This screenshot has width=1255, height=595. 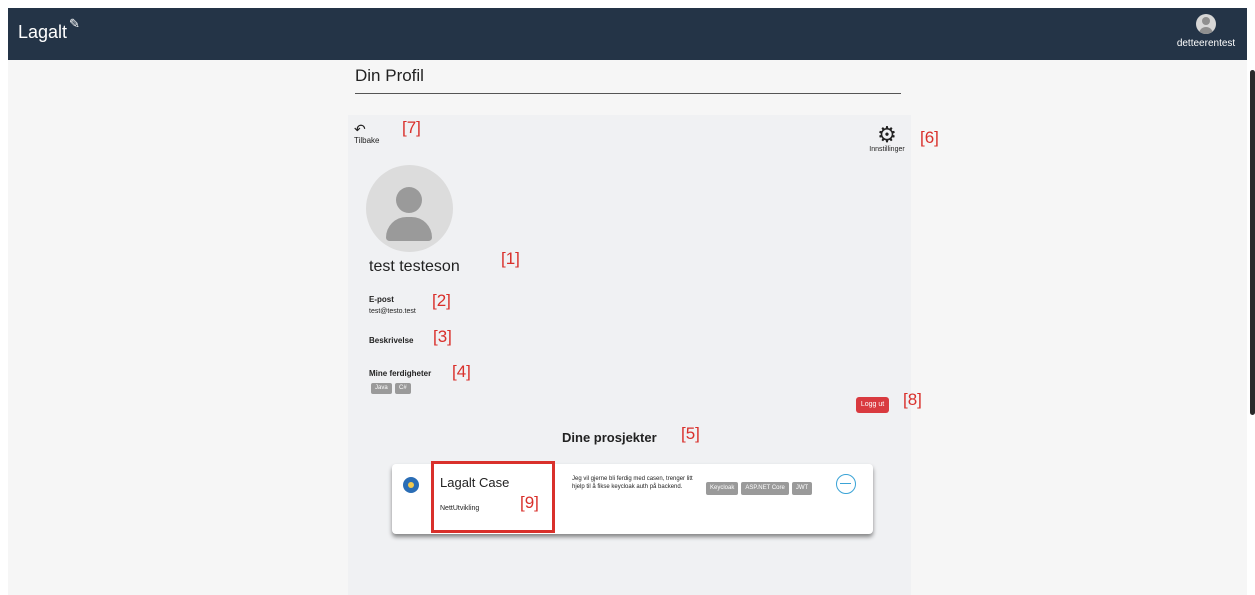 What do you see at coordinates (389, 75) in the screenshot?
I see `page-title: Din Profil` at bounding box center [389, 75].